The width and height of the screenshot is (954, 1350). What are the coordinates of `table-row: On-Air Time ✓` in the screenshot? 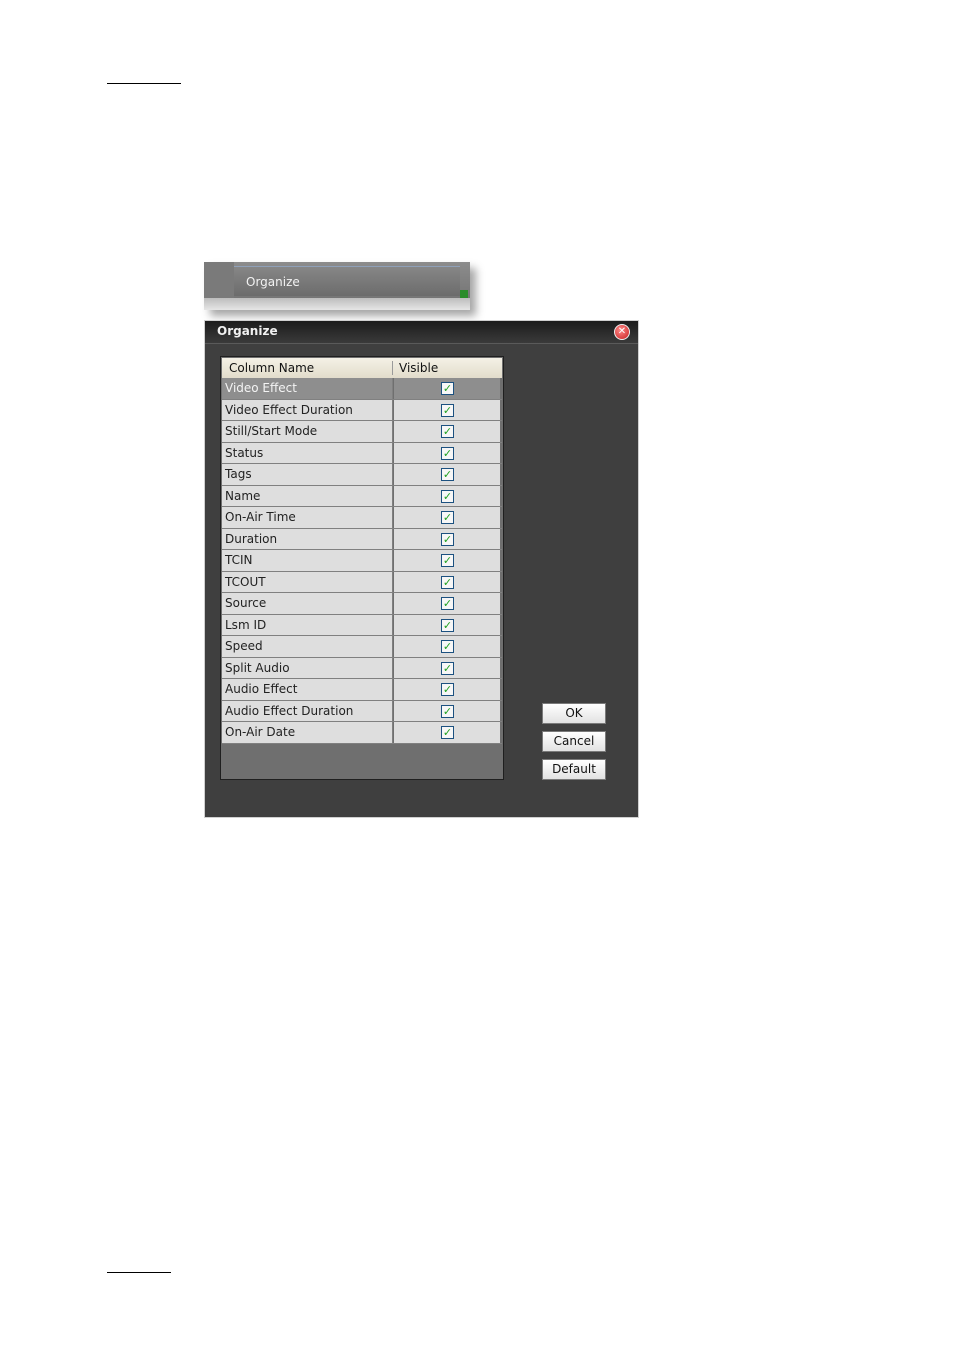 It's located at (362, 518).